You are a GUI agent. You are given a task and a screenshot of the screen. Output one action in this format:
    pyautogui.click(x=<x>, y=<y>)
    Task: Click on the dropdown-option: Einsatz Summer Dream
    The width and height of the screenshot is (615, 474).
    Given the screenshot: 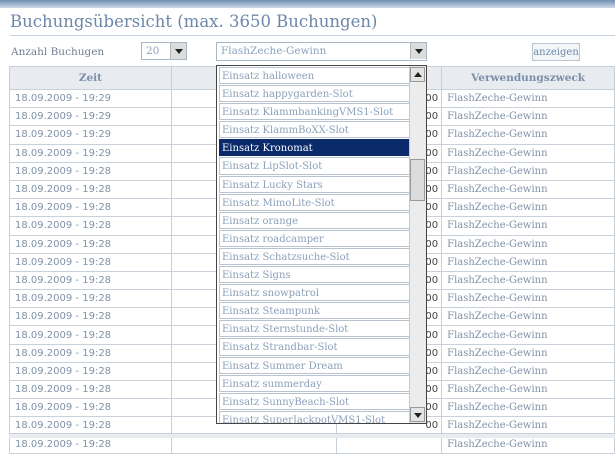 What is the action you would take?
    pyautogui.click(x=314, y=365)
    